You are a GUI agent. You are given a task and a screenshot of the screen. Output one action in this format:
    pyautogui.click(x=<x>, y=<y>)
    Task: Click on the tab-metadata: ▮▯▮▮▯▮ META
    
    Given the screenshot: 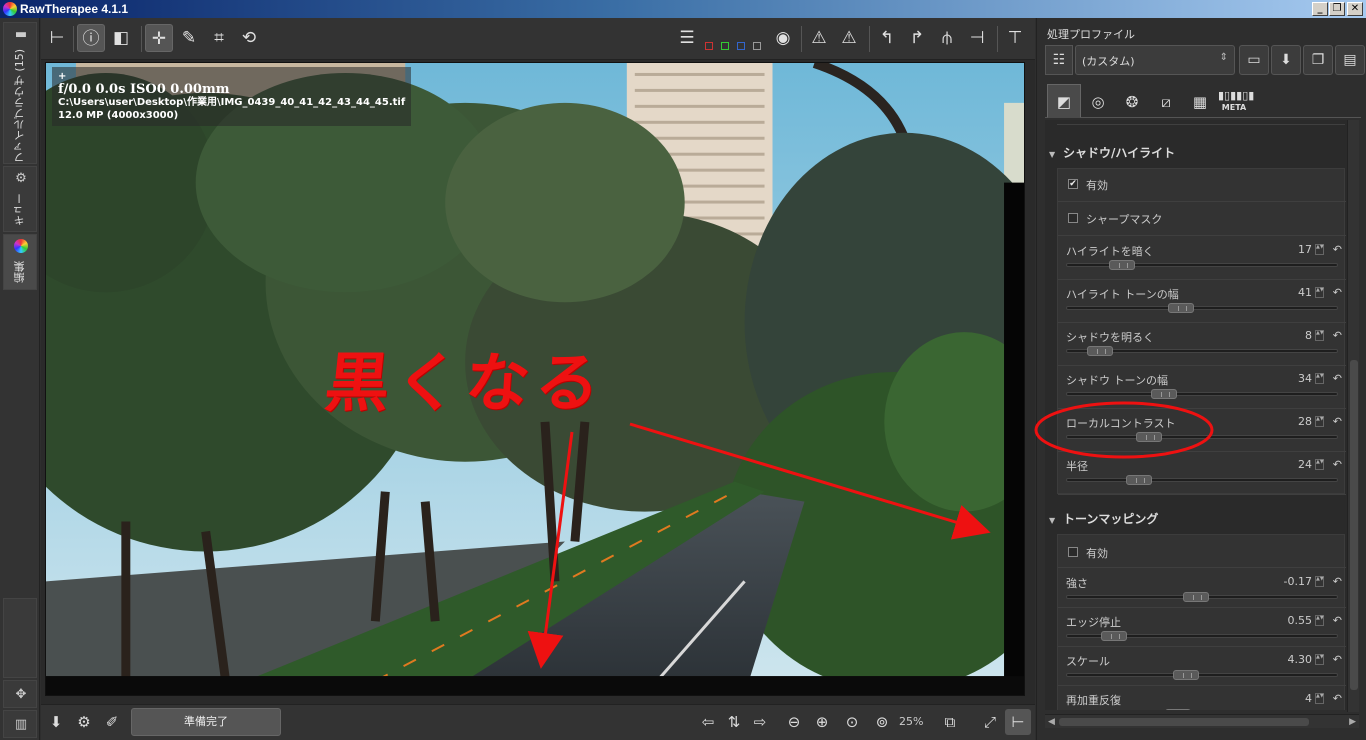 What is the action you would take?
    pyautogui.click(x=1235, y=101)
    